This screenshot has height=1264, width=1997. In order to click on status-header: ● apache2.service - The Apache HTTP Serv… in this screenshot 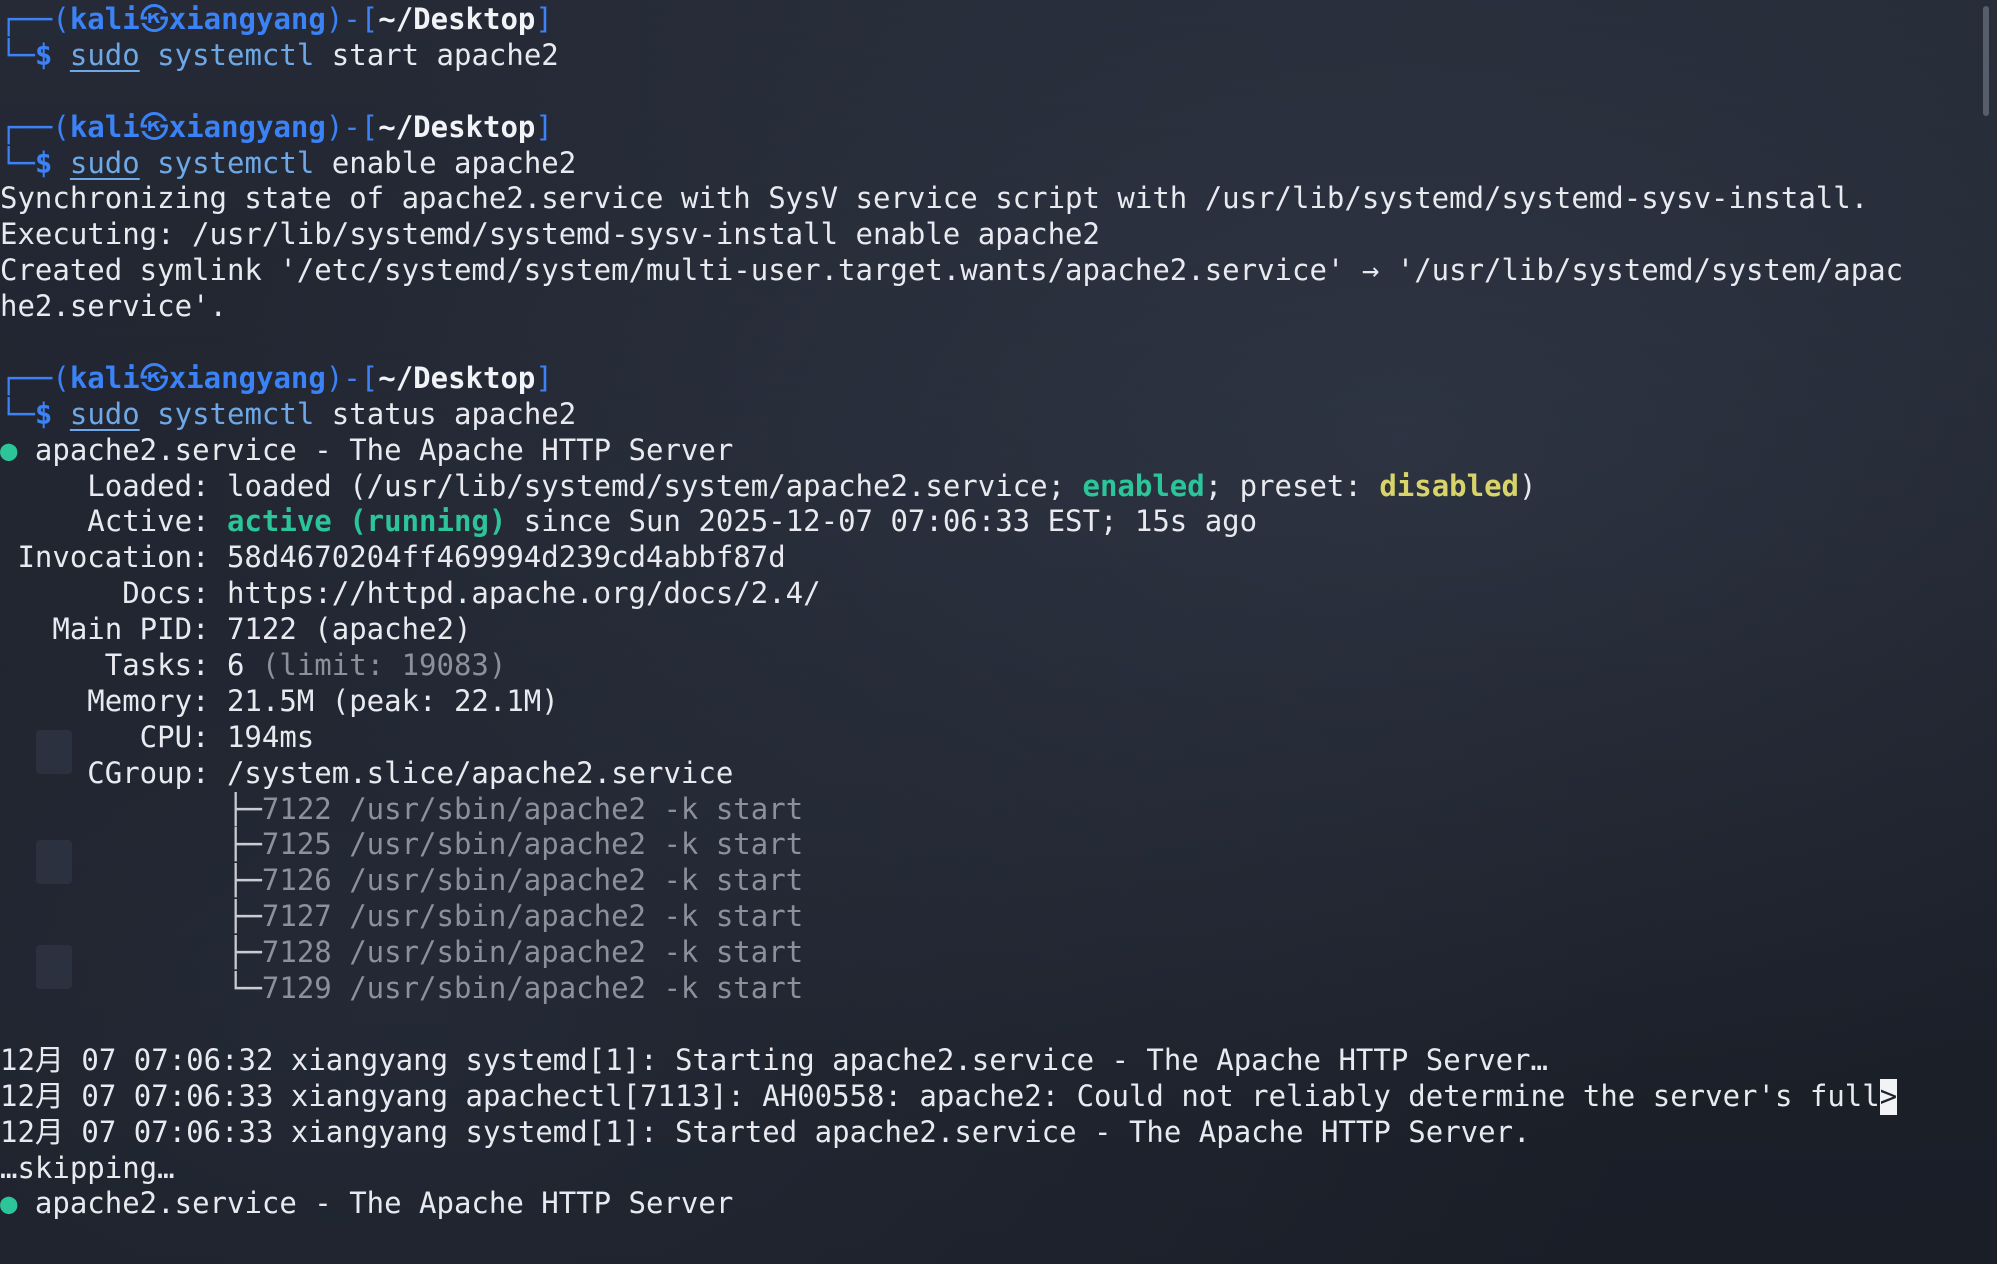, I will do `click(367, 449)`.